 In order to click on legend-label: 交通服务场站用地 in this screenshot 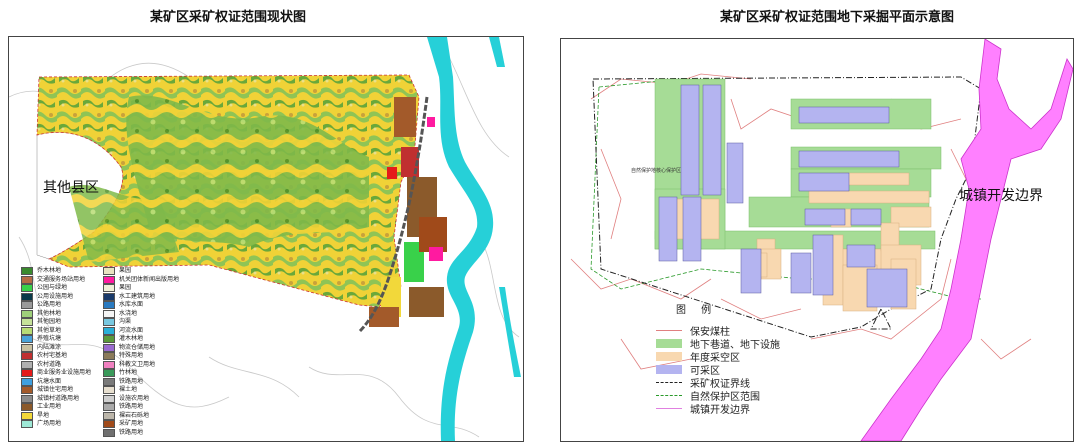, I will do `click(61, 279)`.